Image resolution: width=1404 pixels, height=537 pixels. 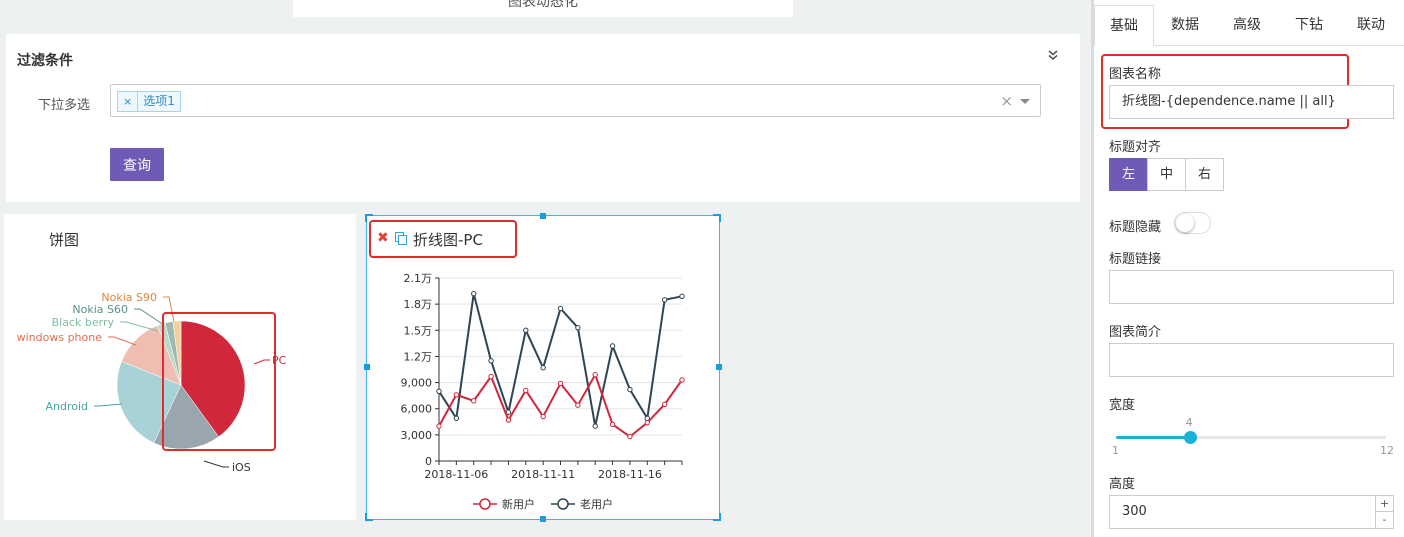 What do you see at coordinates (1122, 405) in the screenshot?
I see `width-label: 宽度` at bounding box center [1122, 405].